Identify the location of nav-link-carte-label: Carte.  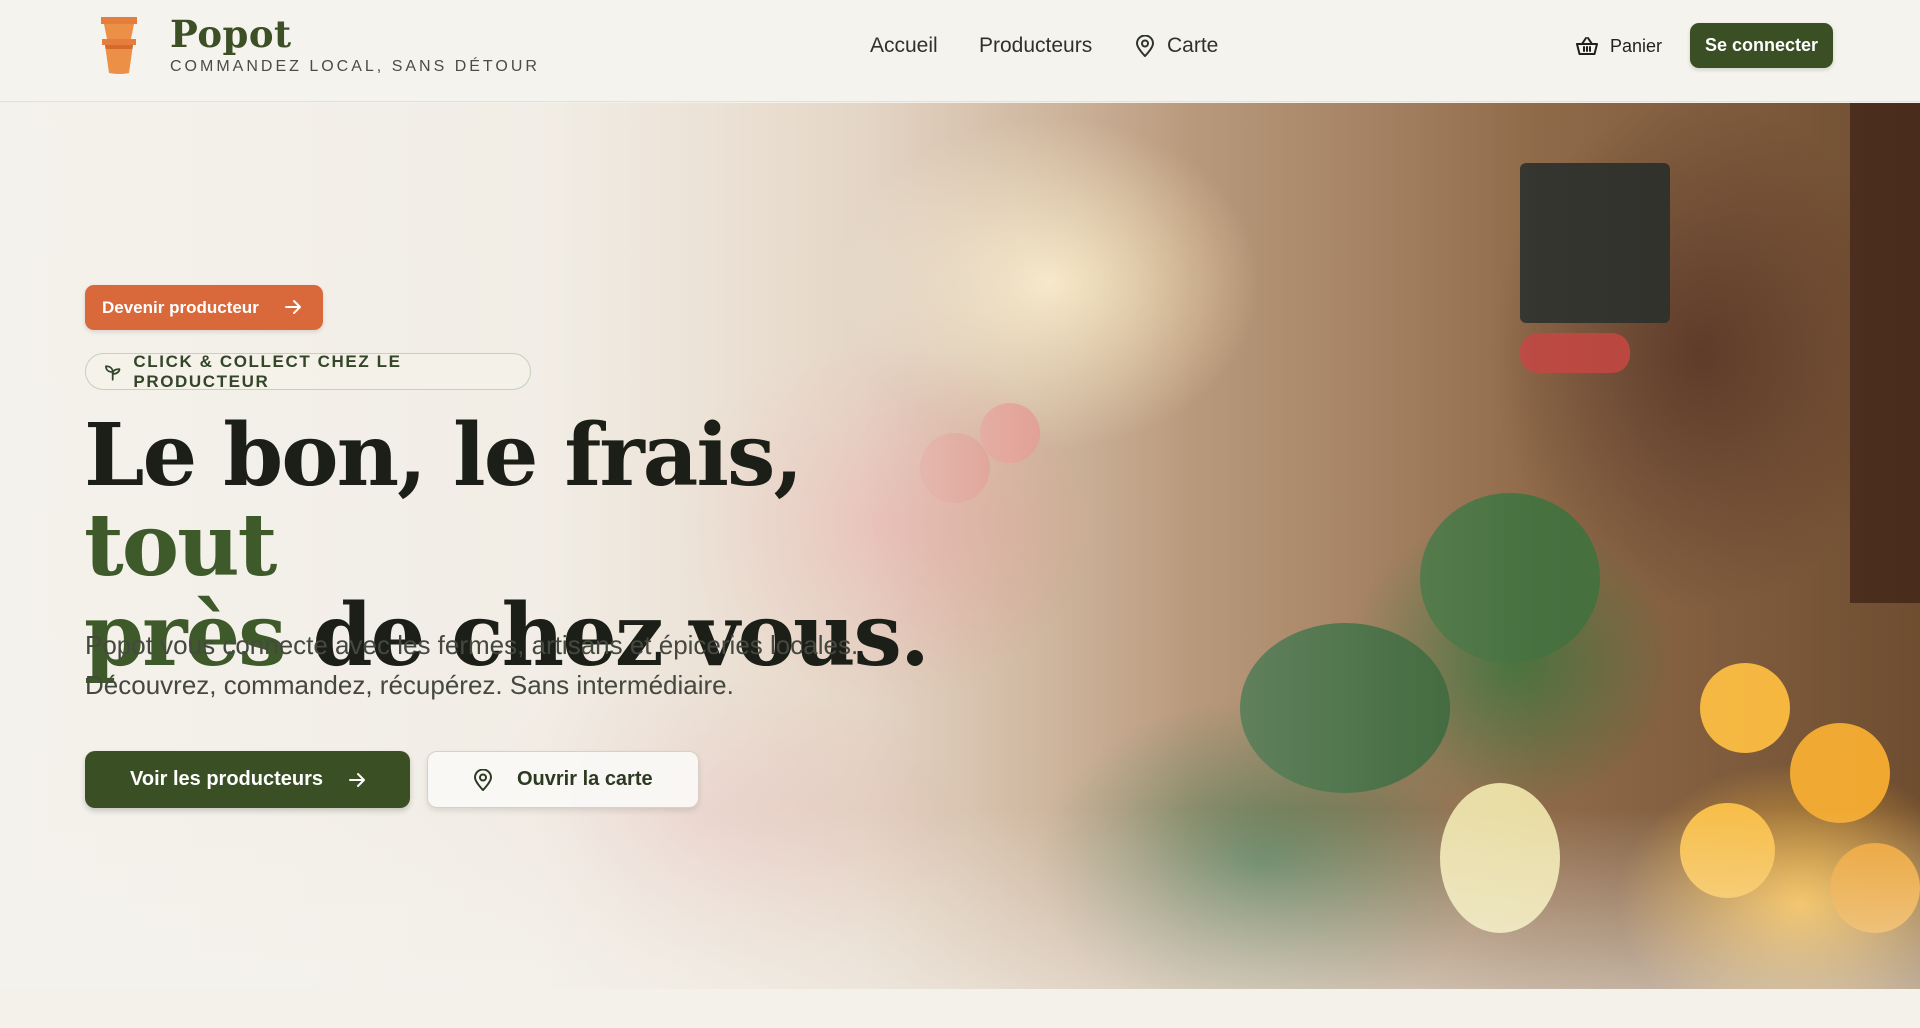
(1193, 45).